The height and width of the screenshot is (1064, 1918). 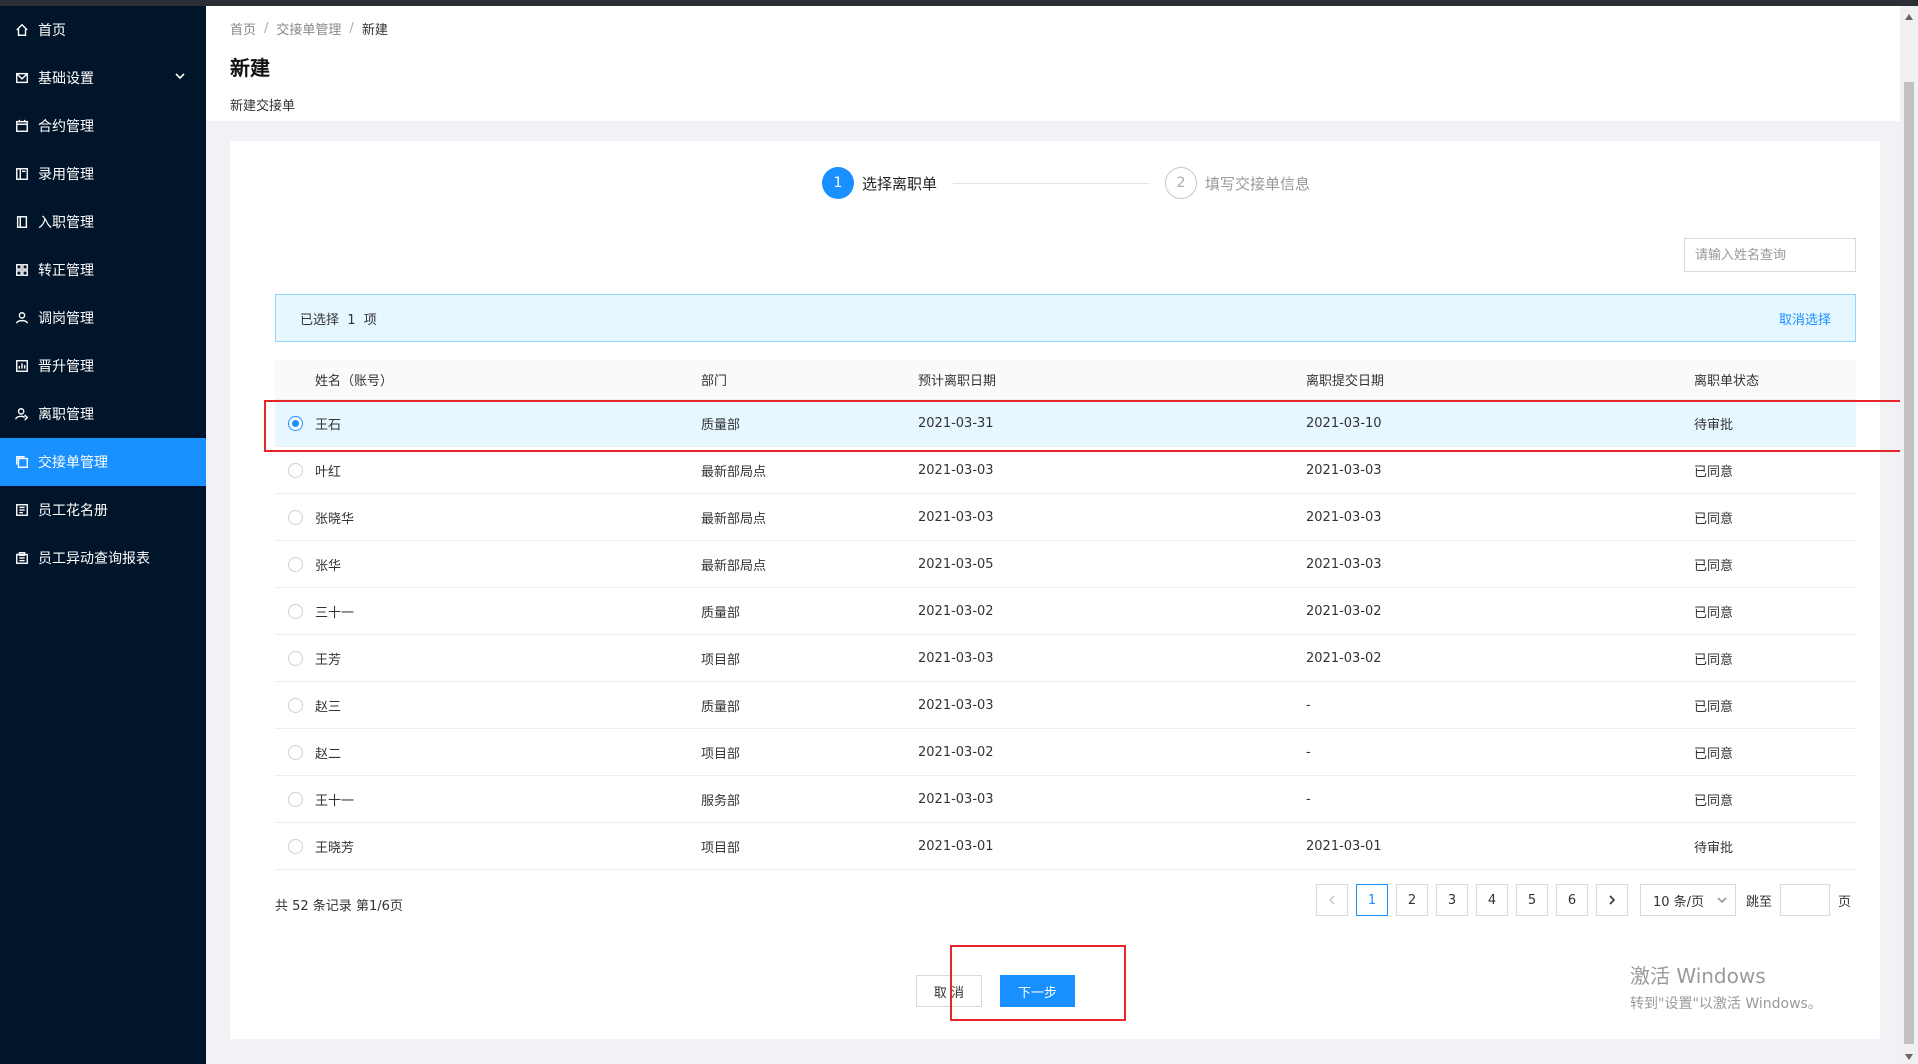 I want to click on page-number-button: 5, so click(x=1532, y=900).